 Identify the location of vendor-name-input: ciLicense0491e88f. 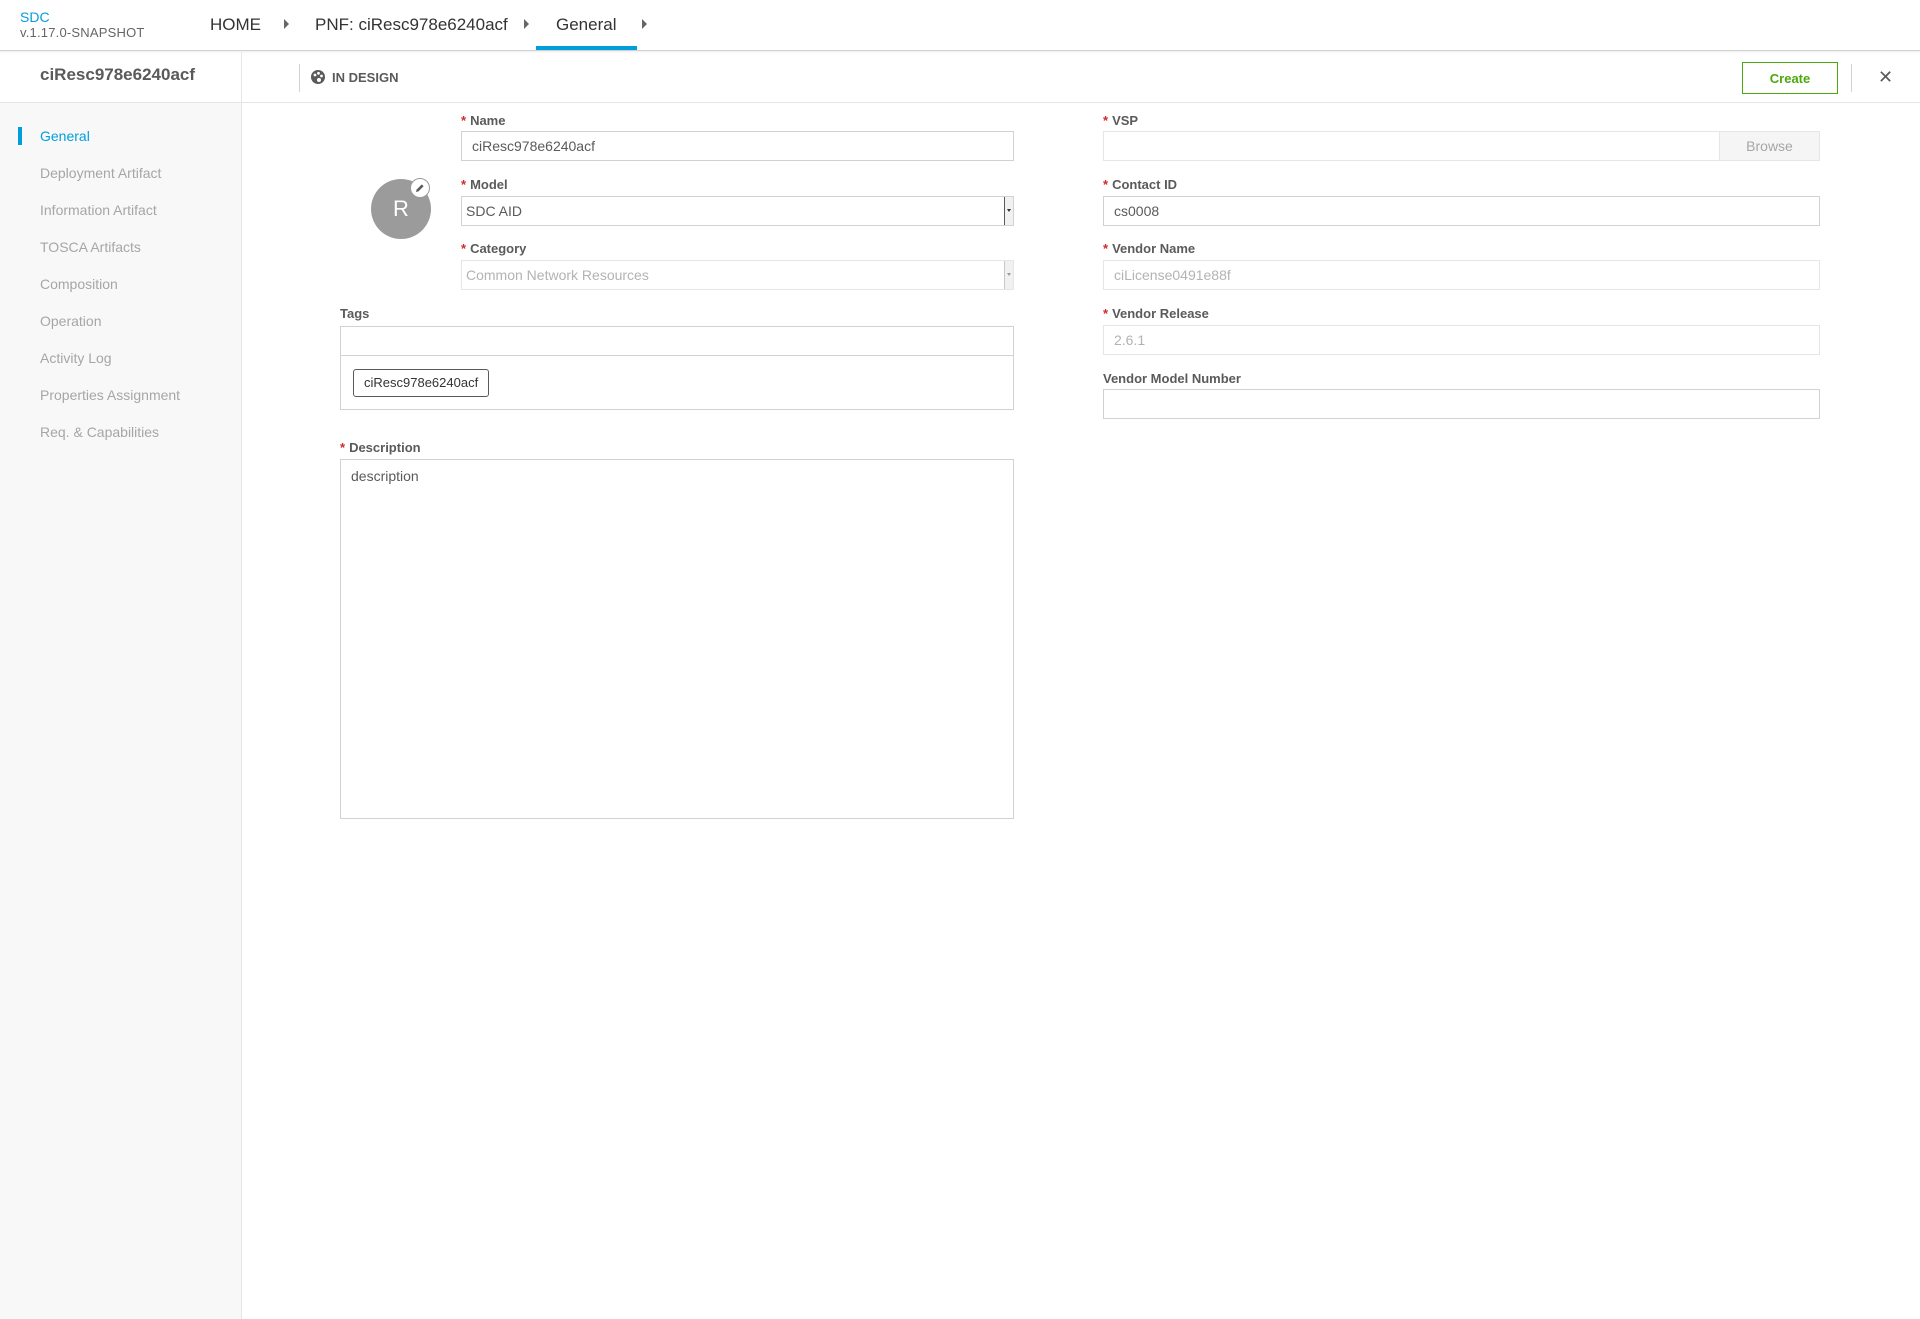
(1461, 275).